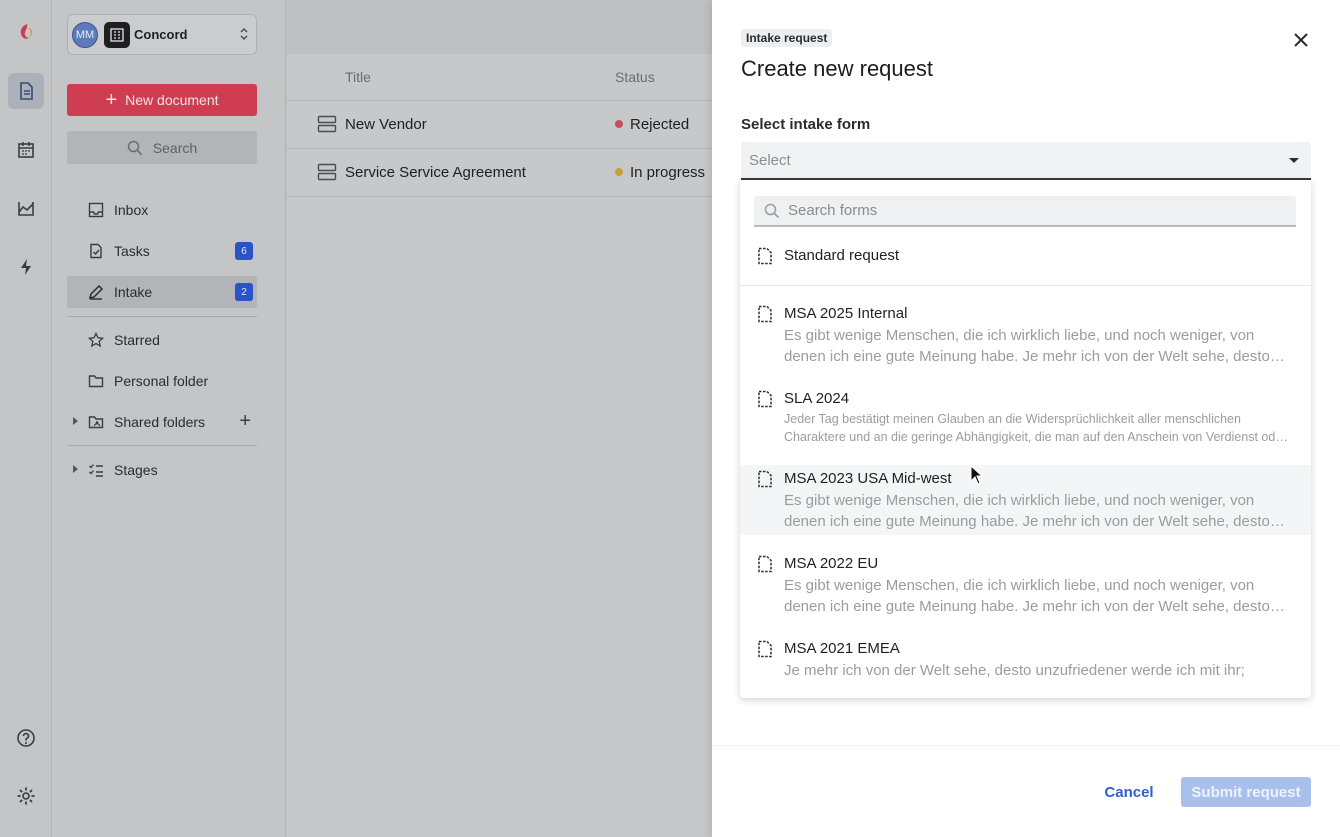 This screenshot has width=1340, height=837. I want to click on sidebar-item-label: Shared folders, so click(160, 422).